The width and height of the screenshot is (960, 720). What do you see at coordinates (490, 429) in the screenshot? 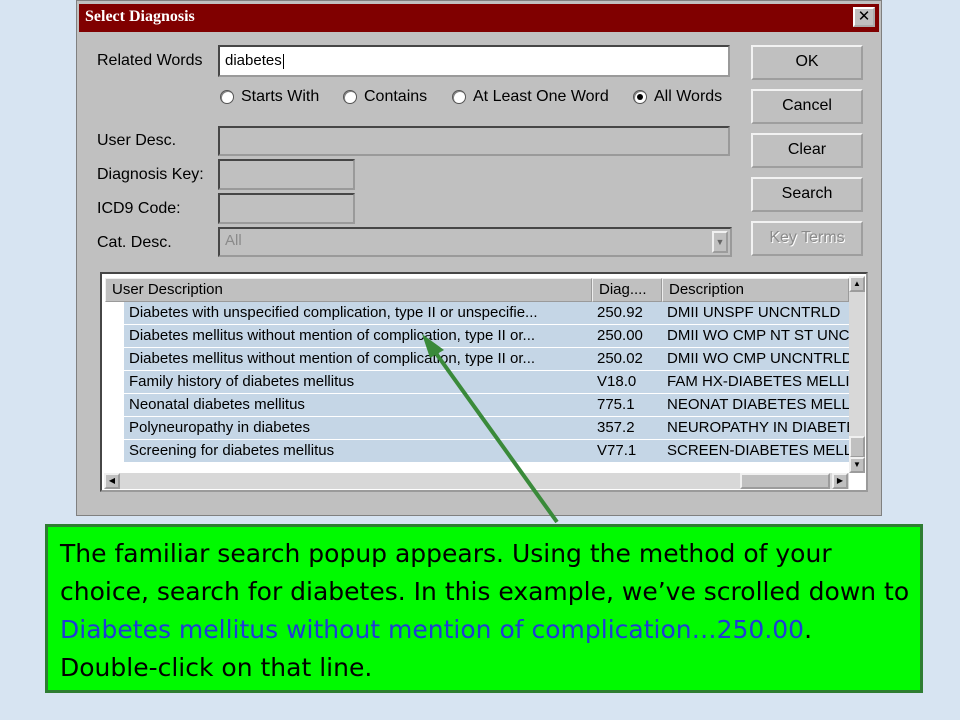
I see `pointer-arrow-icon` at bounding box center [490, 429].